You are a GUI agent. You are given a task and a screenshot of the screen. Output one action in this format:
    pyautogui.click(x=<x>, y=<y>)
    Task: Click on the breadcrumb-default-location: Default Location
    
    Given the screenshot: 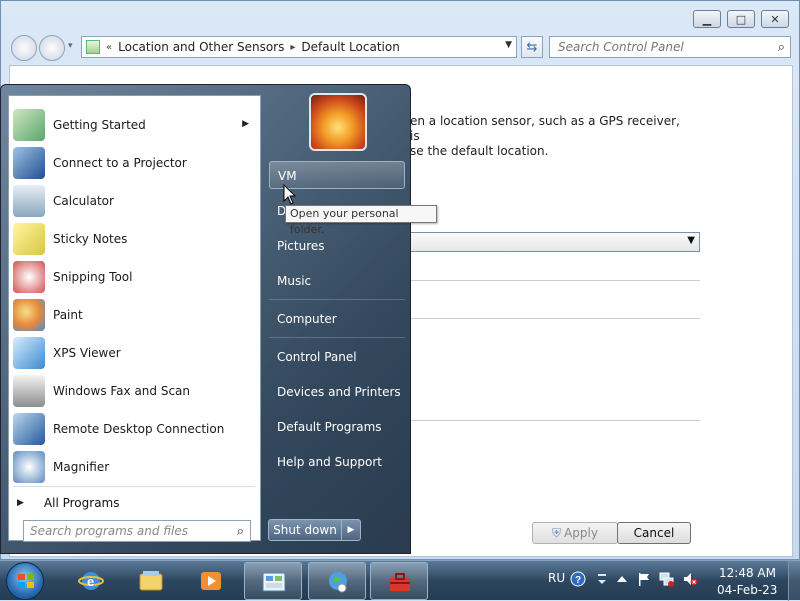 What is the action you would take?
    pyautogui.click(x=350, y=47)
    